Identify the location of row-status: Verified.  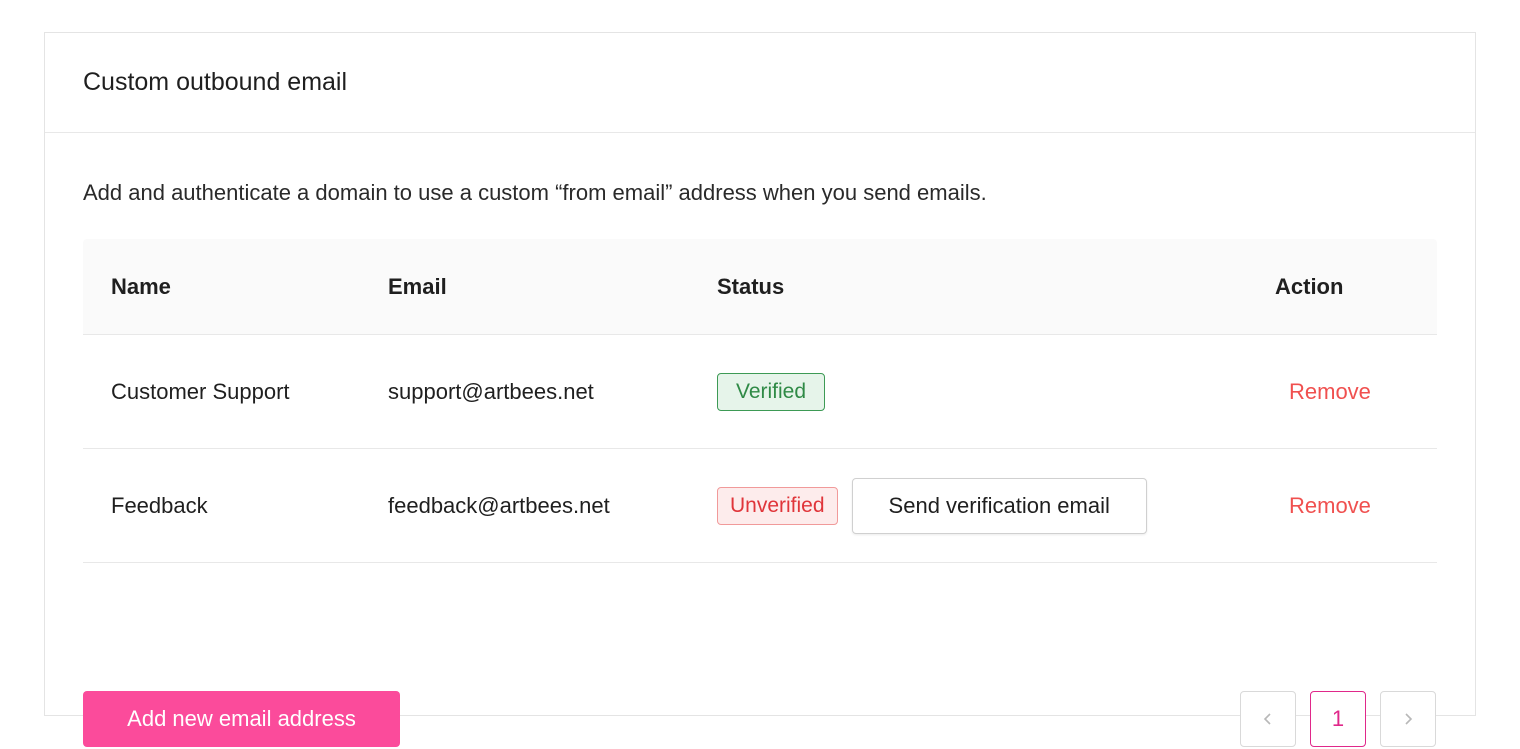
(771, 392).